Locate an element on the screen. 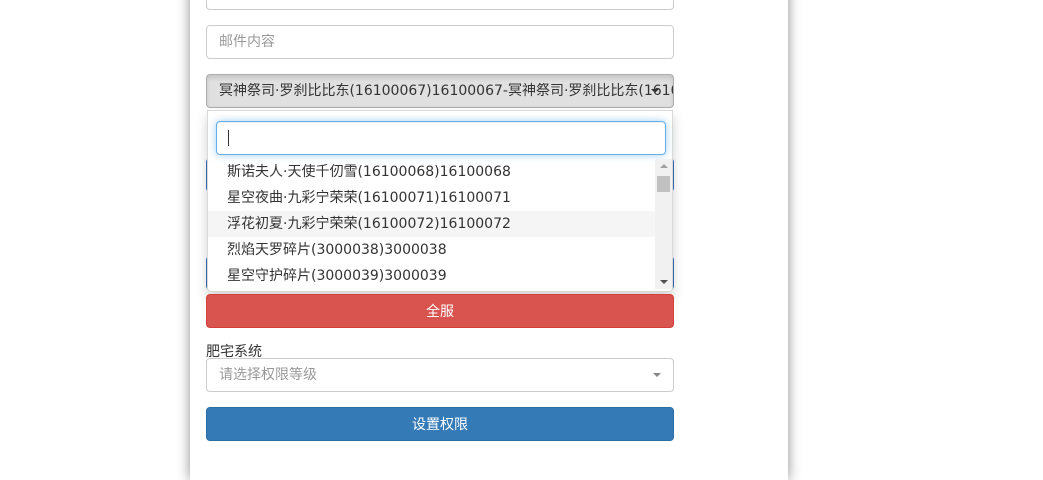 This screenshot has height=480, width=1043. all-server-button: 全服 is located at coordinates (440, 311).